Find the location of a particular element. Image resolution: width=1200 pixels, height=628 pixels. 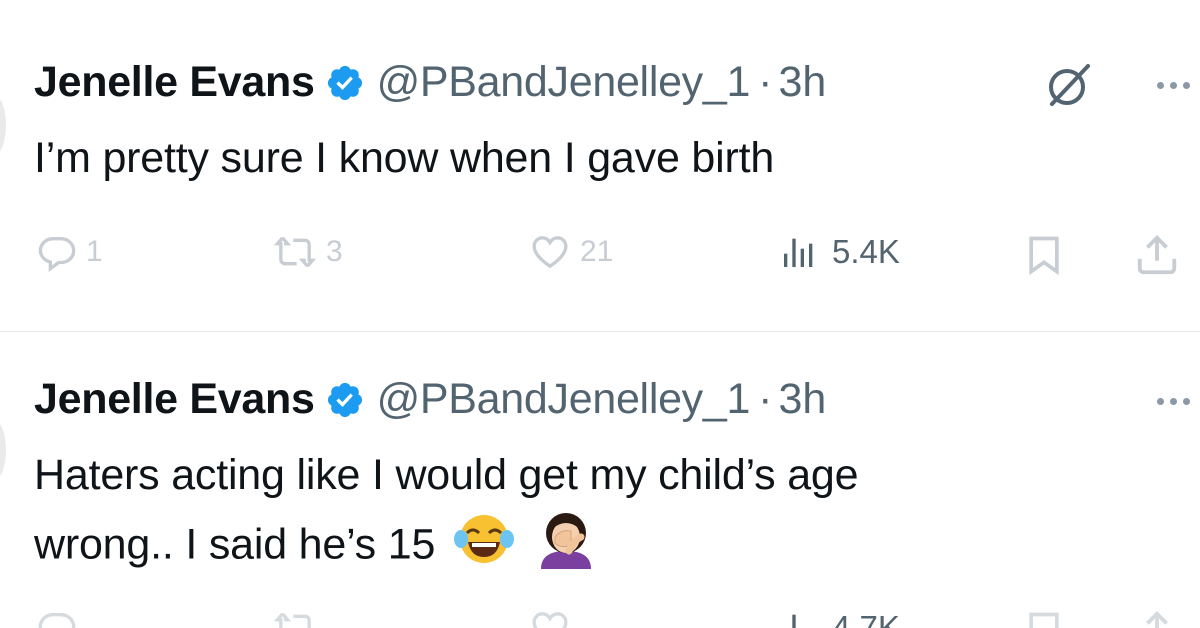

reply-button: 1 is located at coordinates (69, 252).